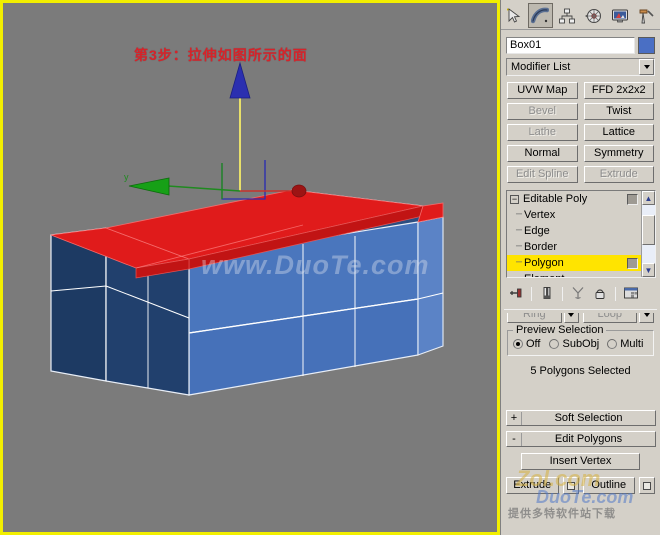  I want to click on show-end-result-button, so click(547, 294).